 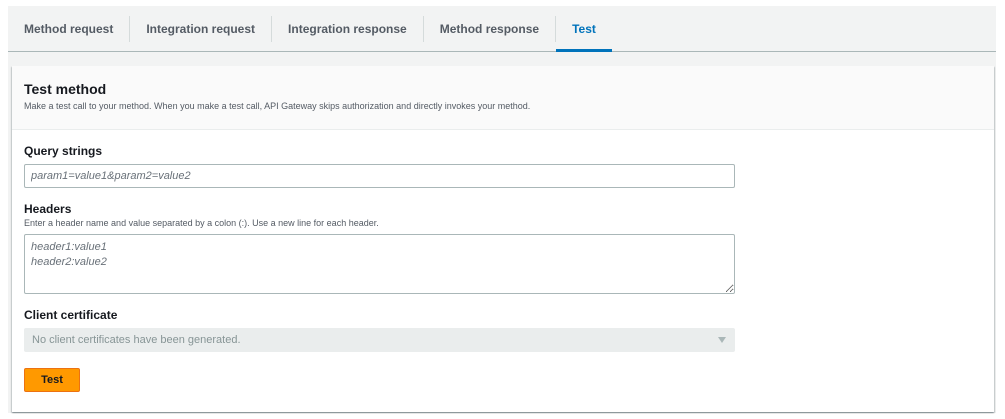 I want to click on client-certificate-label: Client certificate, so click(x=71, y=315).